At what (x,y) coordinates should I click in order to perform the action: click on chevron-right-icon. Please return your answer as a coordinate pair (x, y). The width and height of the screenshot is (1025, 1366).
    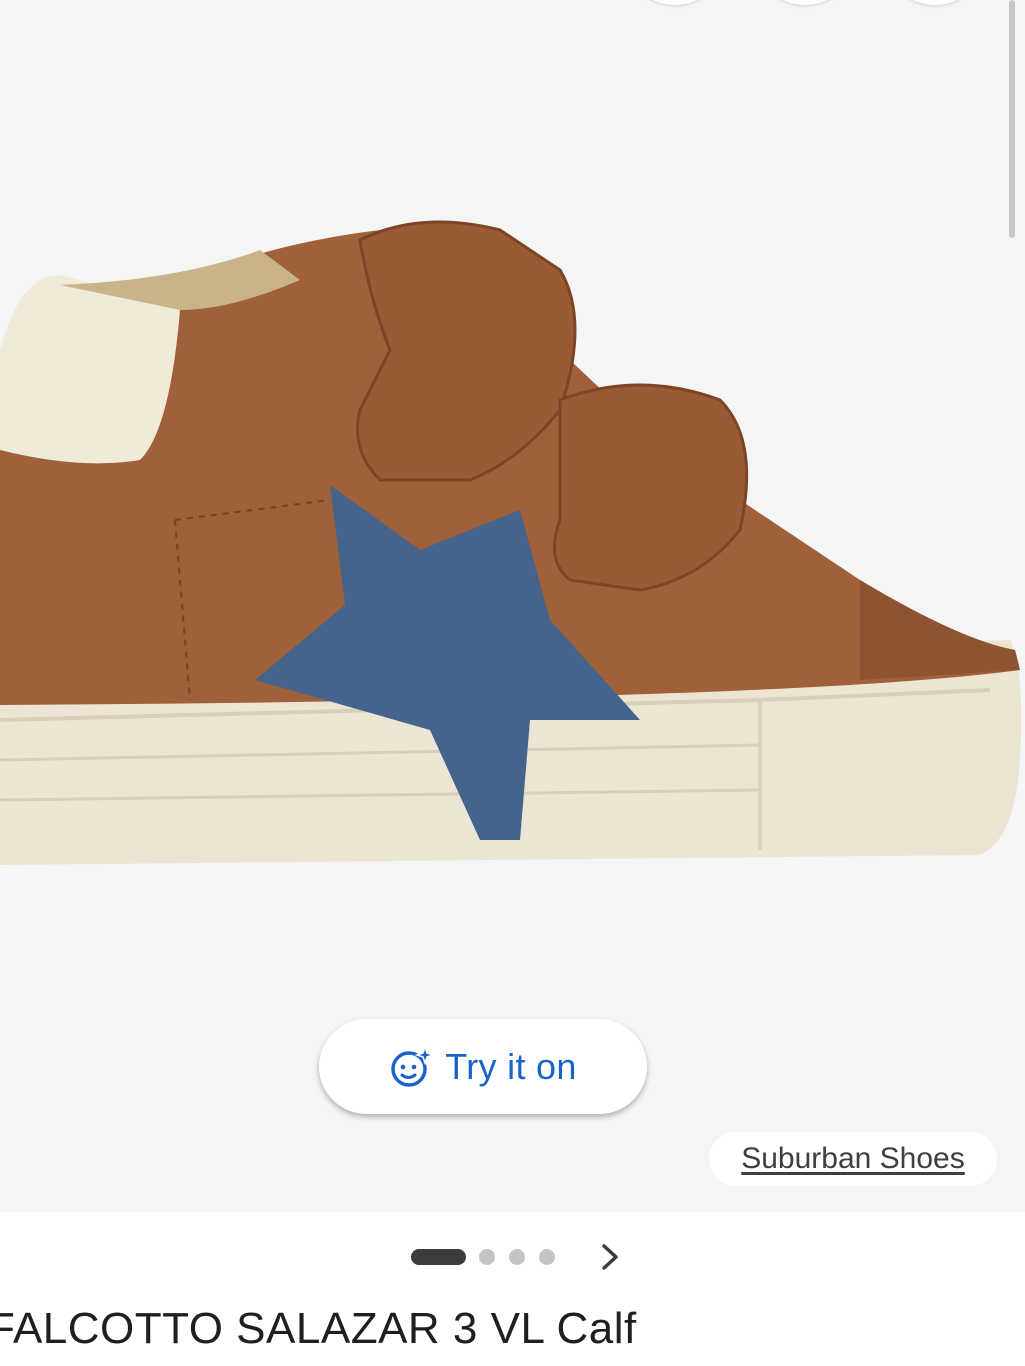
    Looking at the image, I should click on (610, 1257).